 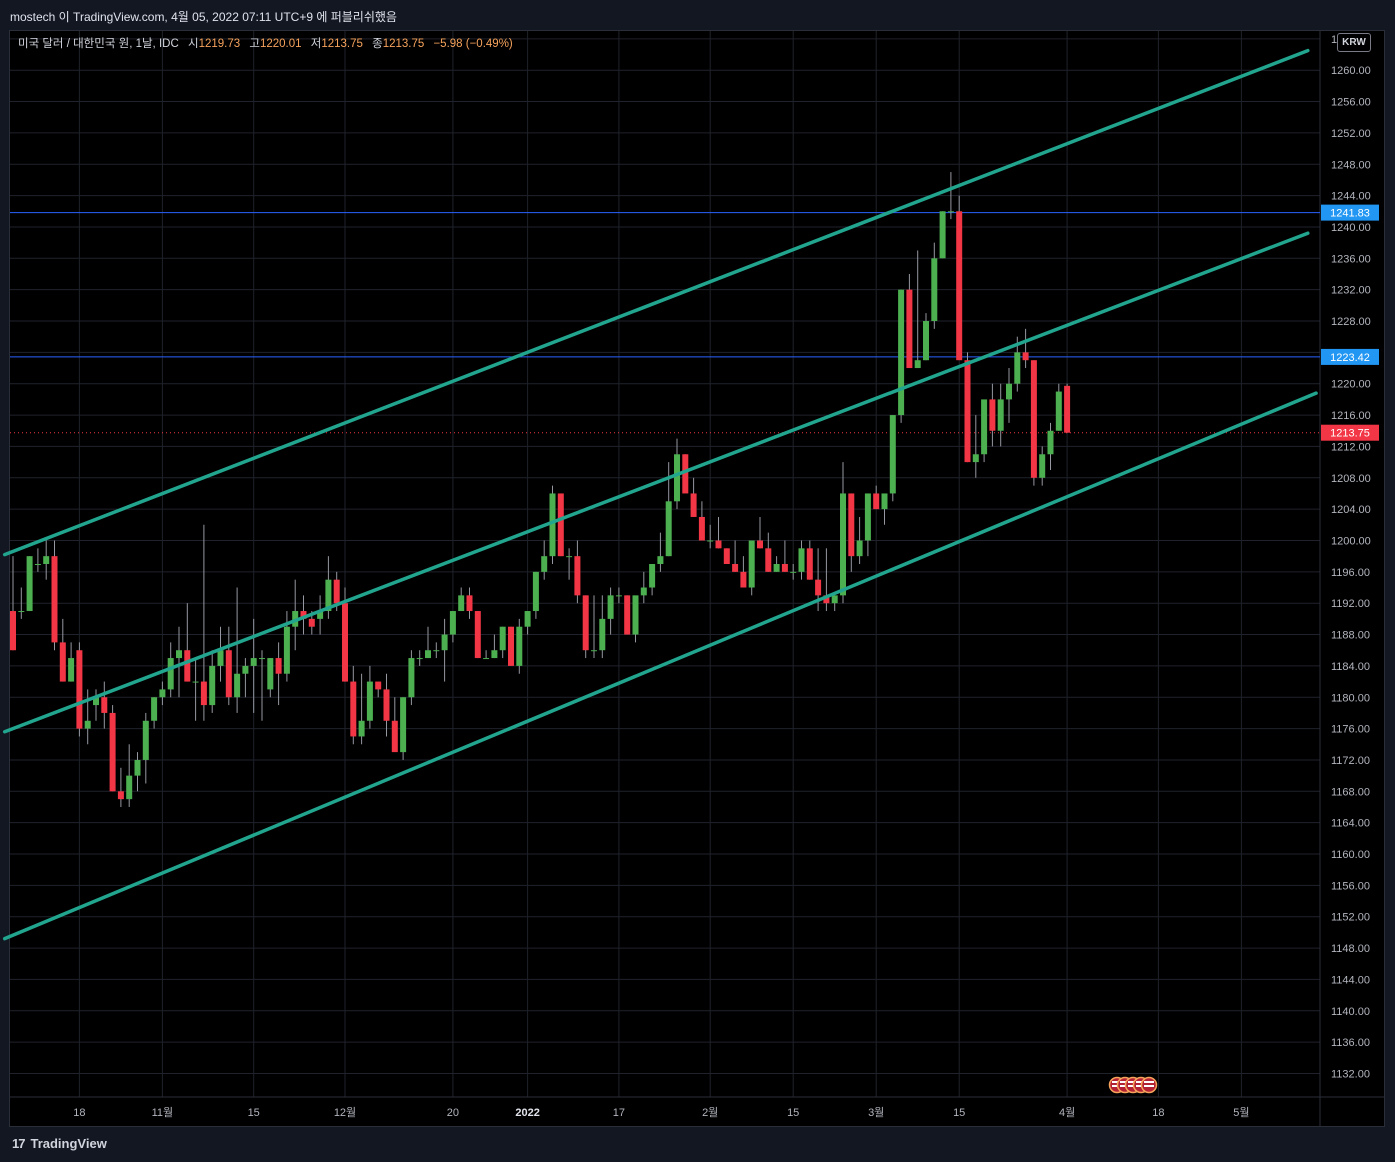 I want to click on x-tick-label: 3월, so click(x=876, y=1112).